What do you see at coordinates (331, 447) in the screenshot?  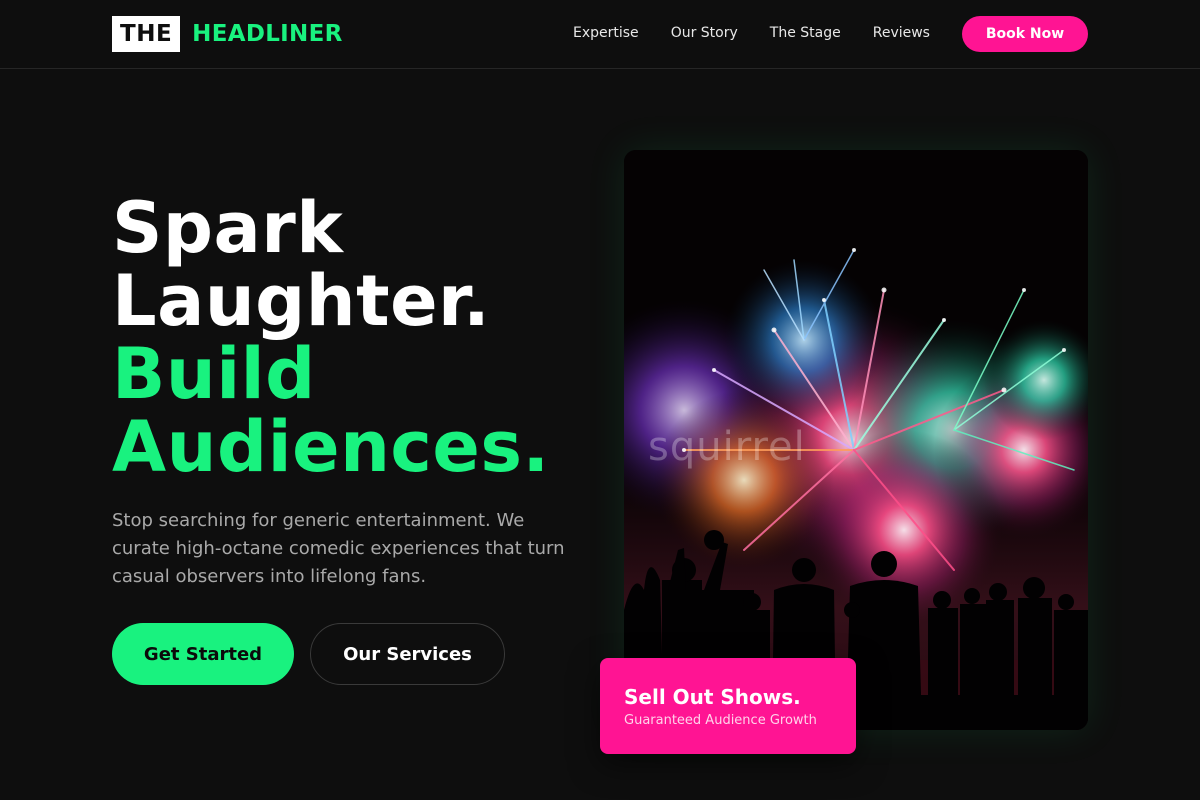 I see `hero-title-accent-line-2: Audiences.` at bounding box center [331, 447].